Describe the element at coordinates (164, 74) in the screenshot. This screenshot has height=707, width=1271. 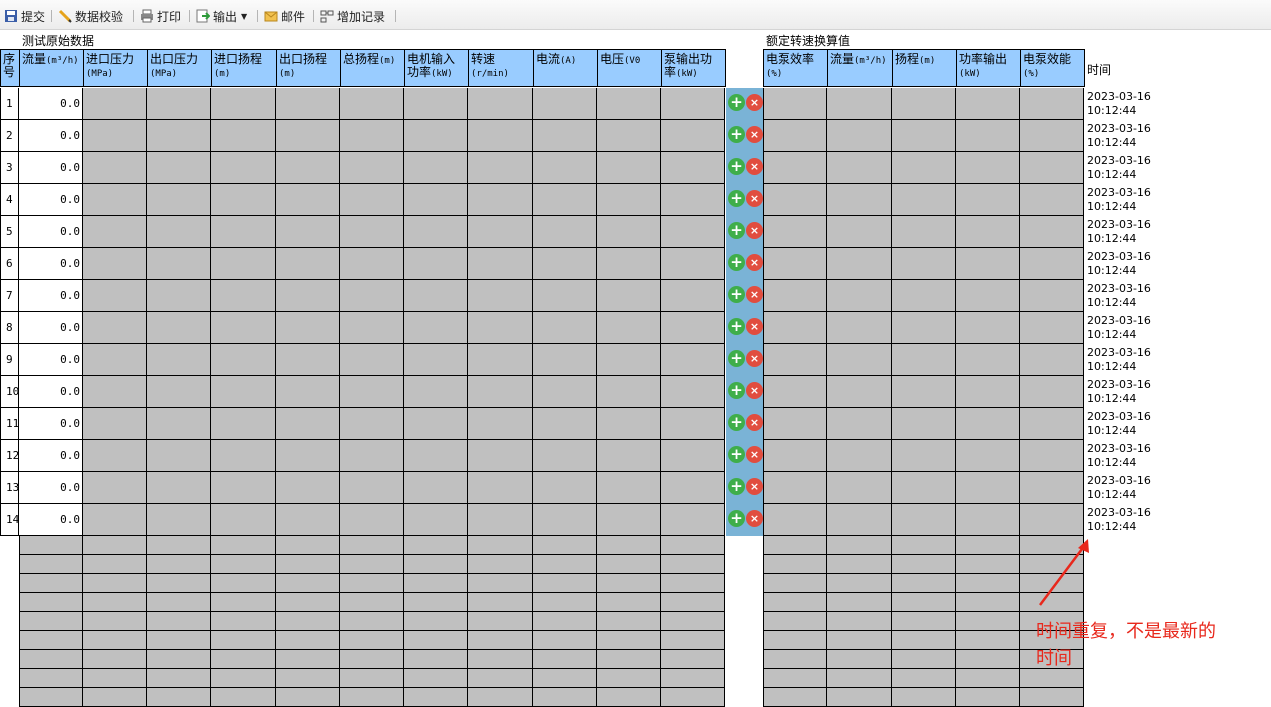
I see `raw-header-unit: (MPa)` at that location.